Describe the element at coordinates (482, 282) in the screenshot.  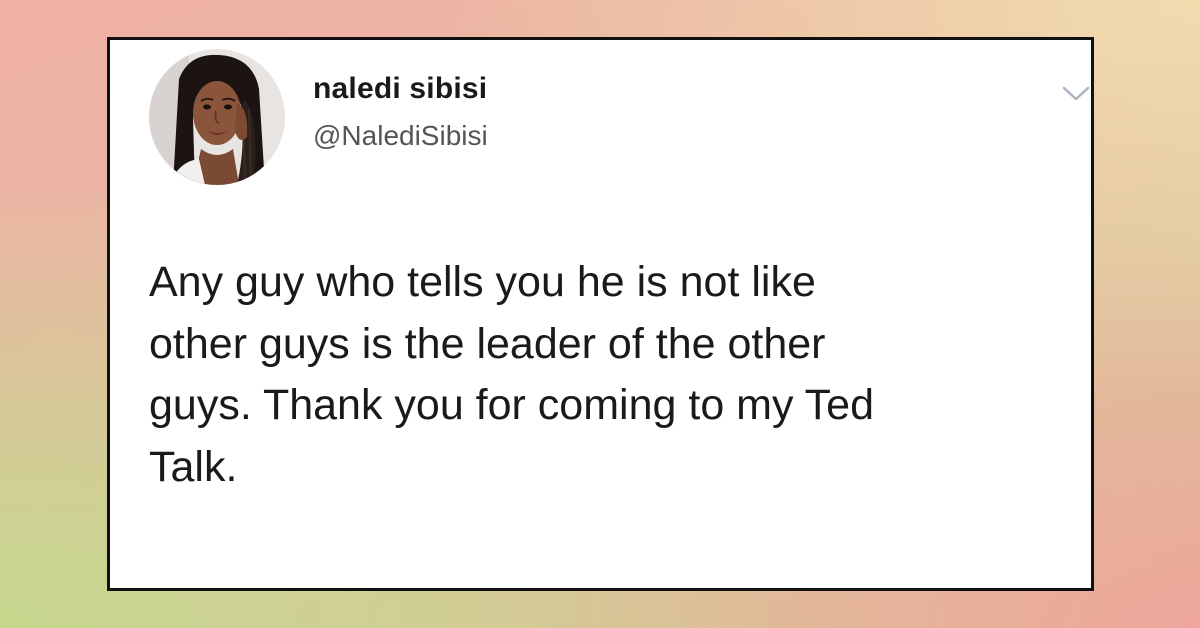
I see `tweet-text-line: Any guy who tells you he is not like` at that location.